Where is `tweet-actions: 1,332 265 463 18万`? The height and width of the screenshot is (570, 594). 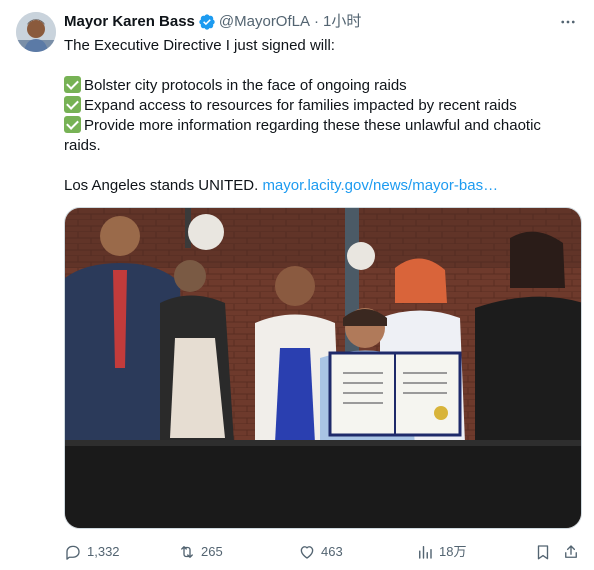
tweet-actions: 1,332 265 463 18万 is located at coordinates (323, 552).